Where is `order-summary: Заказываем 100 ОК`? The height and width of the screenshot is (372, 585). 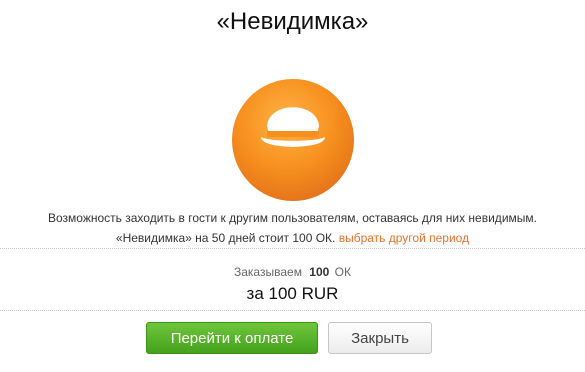
order-summary: Заказываем 100 ОК is located at coordinates (292, 272).